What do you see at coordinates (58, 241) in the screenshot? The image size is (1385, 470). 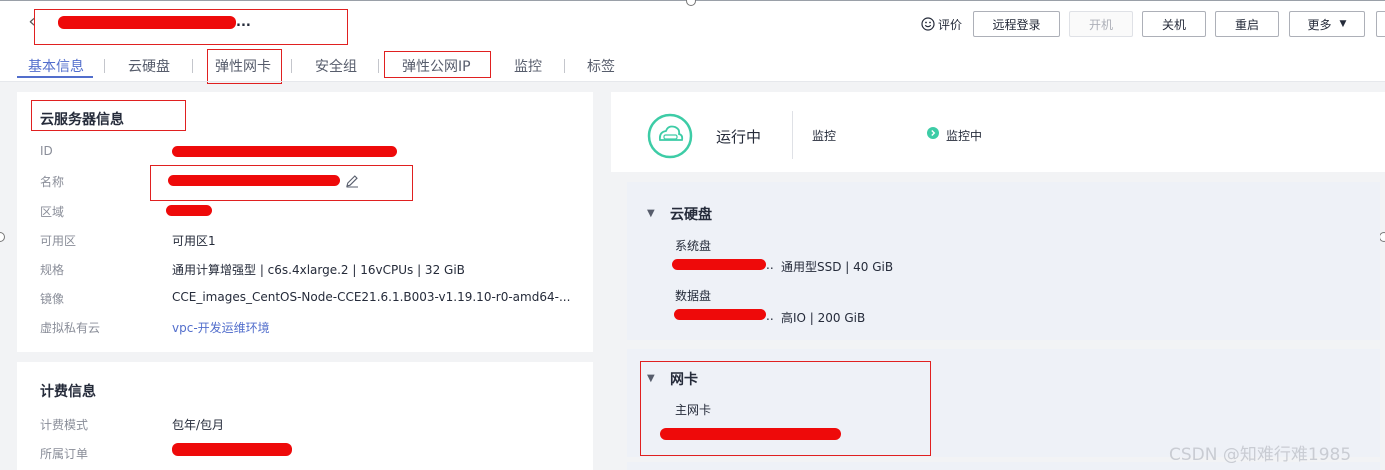 I see `az-label: 可用区` at bounding box center [58, 241].